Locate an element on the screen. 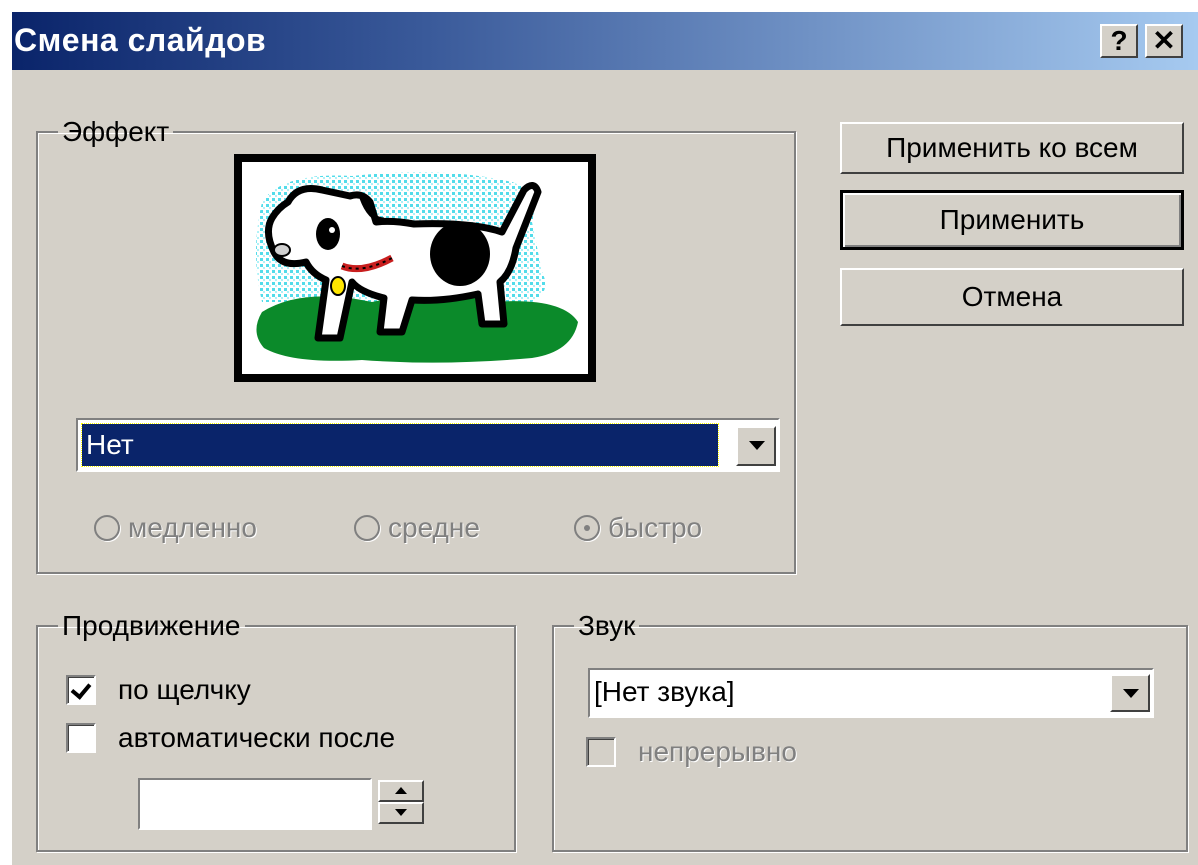  dog-preview-icon is located at coordinates (417, 267).